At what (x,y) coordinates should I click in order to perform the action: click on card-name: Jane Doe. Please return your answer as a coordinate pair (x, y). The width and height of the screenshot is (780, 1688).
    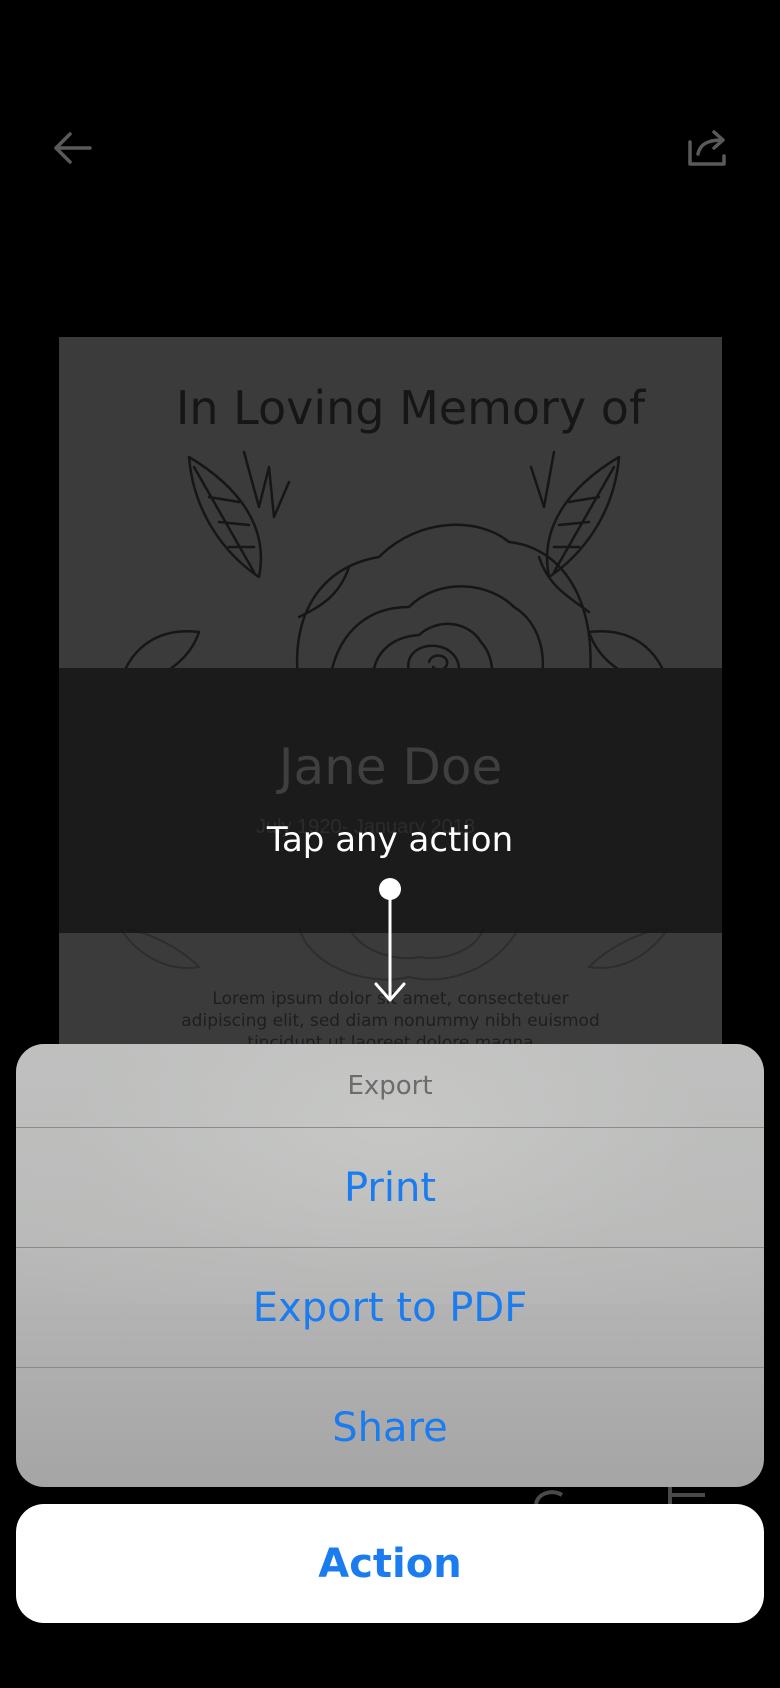
    Looking at the image, I should click on (390, 767).